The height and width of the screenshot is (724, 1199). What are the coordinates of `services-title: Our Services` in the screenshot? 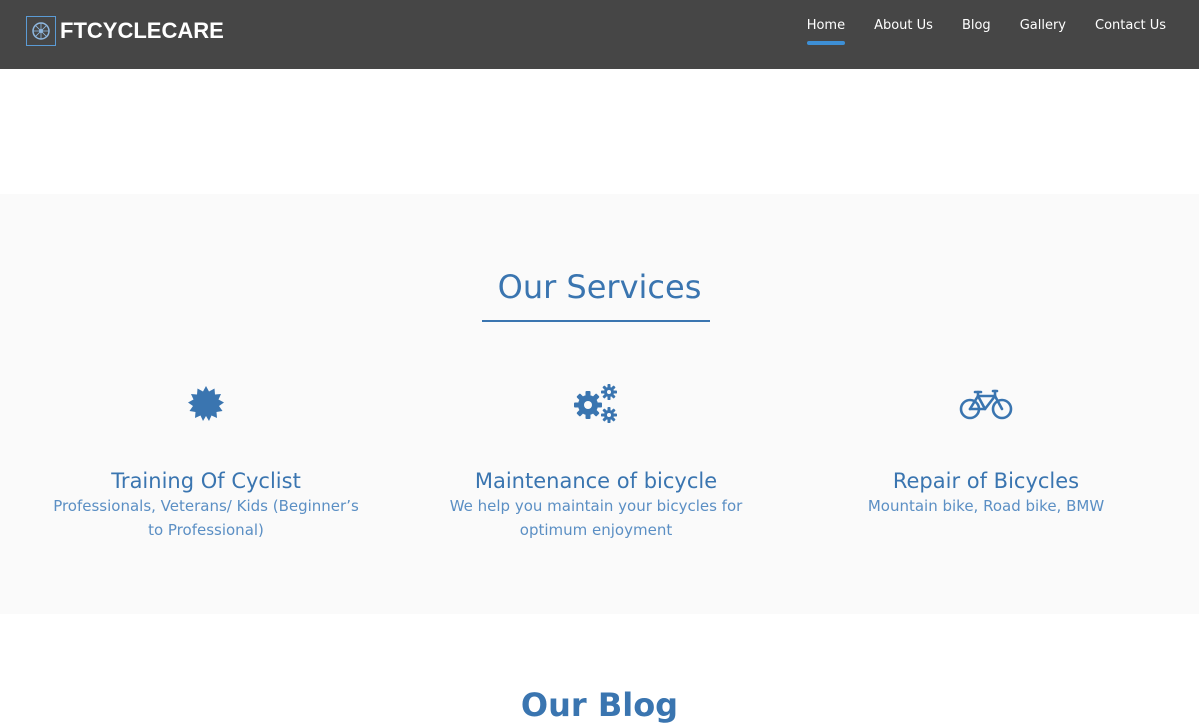 It's located at (599, 287).